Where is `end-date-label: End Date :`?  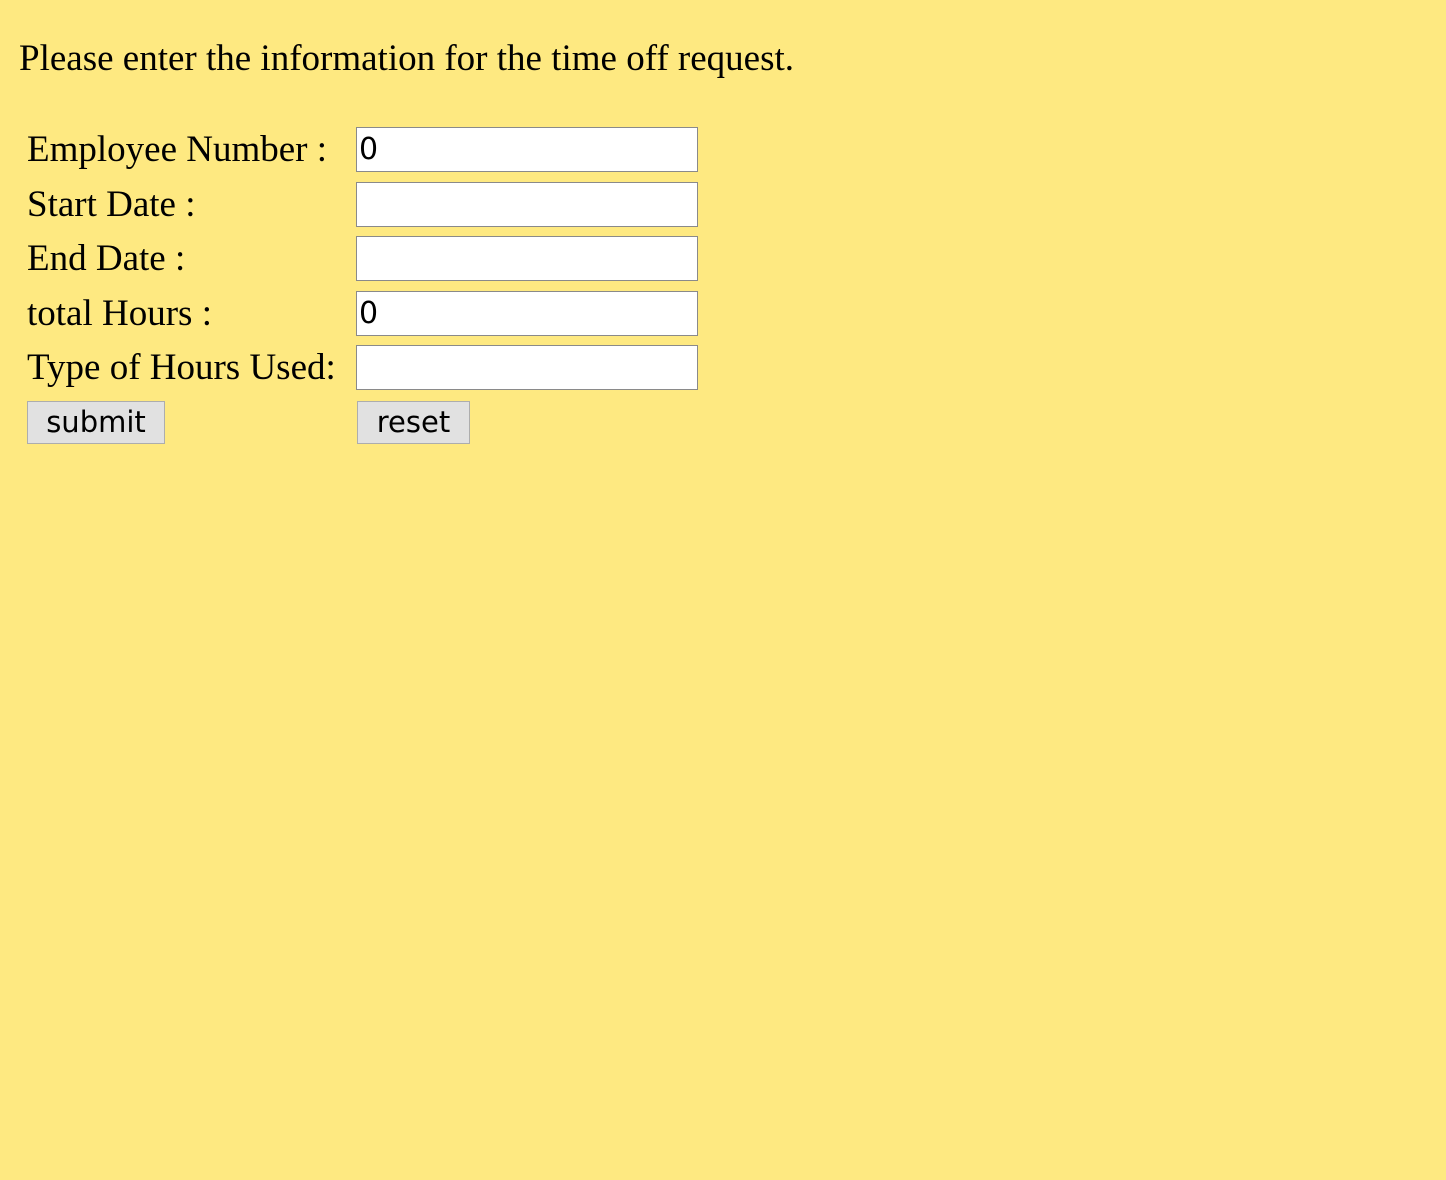
end-date-label: End Date : is located at coordinates (106, 258).